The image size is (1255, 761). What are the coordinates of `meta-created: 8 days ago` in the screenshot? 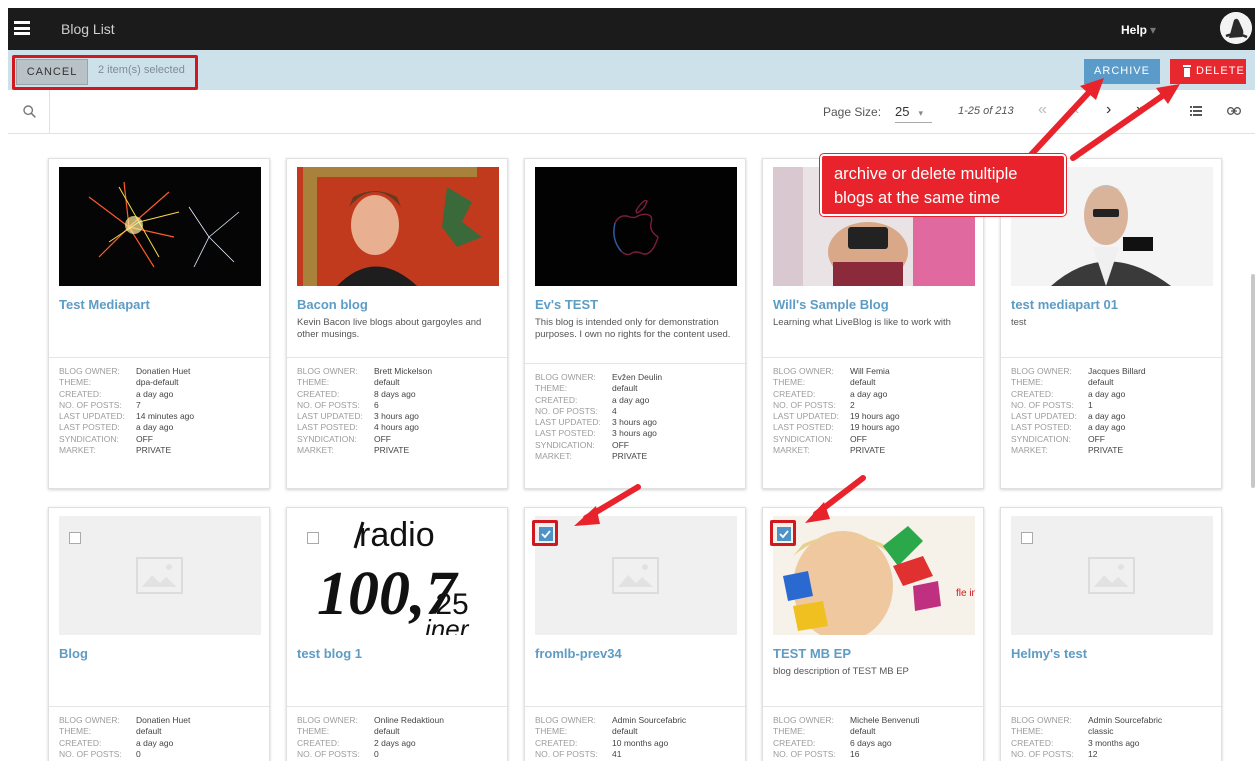 It's located at (395, 393).